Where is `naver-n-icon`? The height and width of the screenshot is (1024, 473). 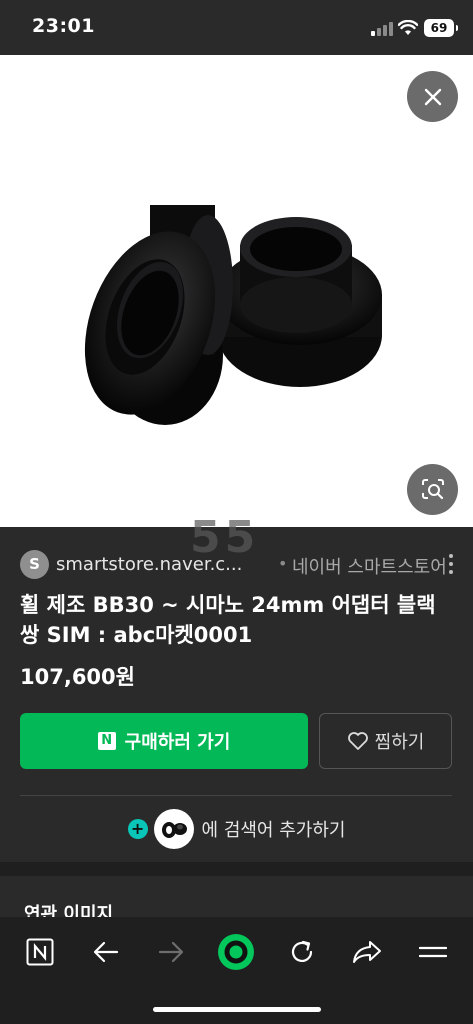
naver-n-icon is located at coordinates (40, 952).